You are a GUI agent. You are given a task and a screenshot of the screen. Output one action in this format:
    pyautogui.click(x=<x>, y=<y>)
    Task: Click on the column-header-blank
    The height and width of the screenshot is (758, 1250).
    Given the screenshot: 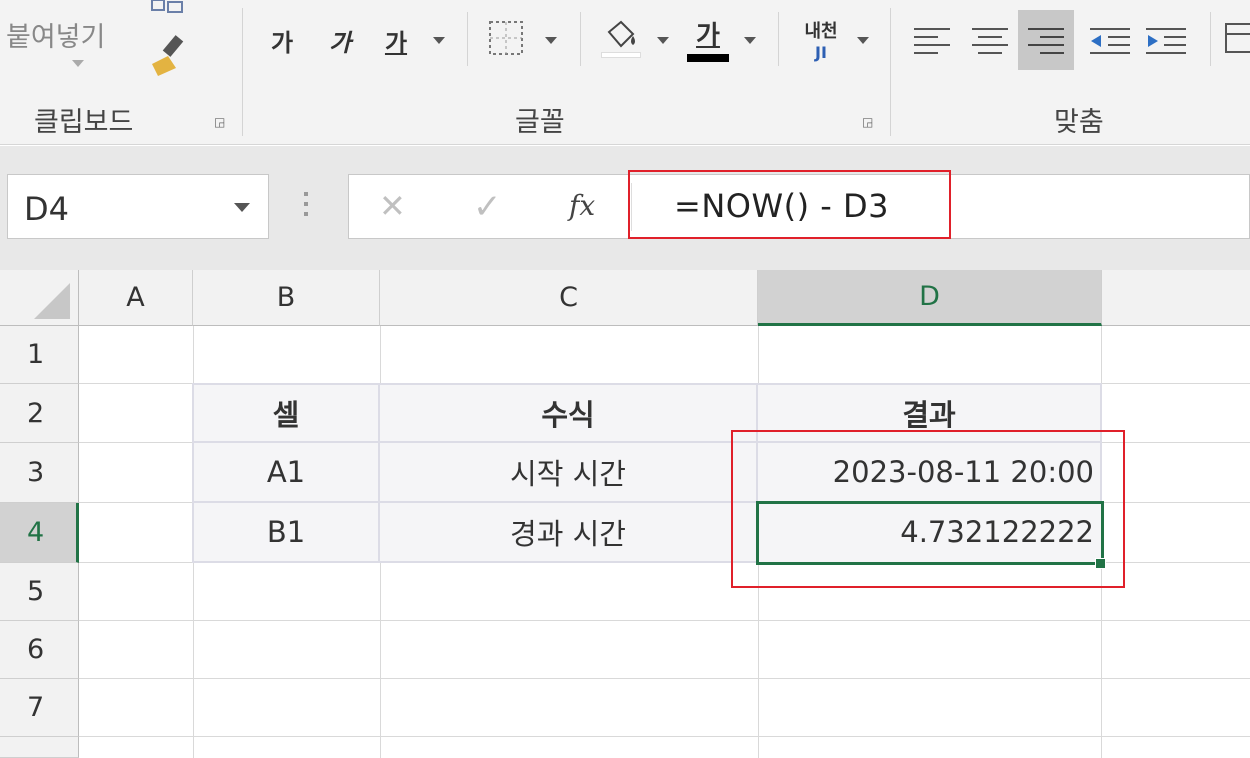 What is the action you would take?
    pyautogui.click(x=1176, y=298)
    